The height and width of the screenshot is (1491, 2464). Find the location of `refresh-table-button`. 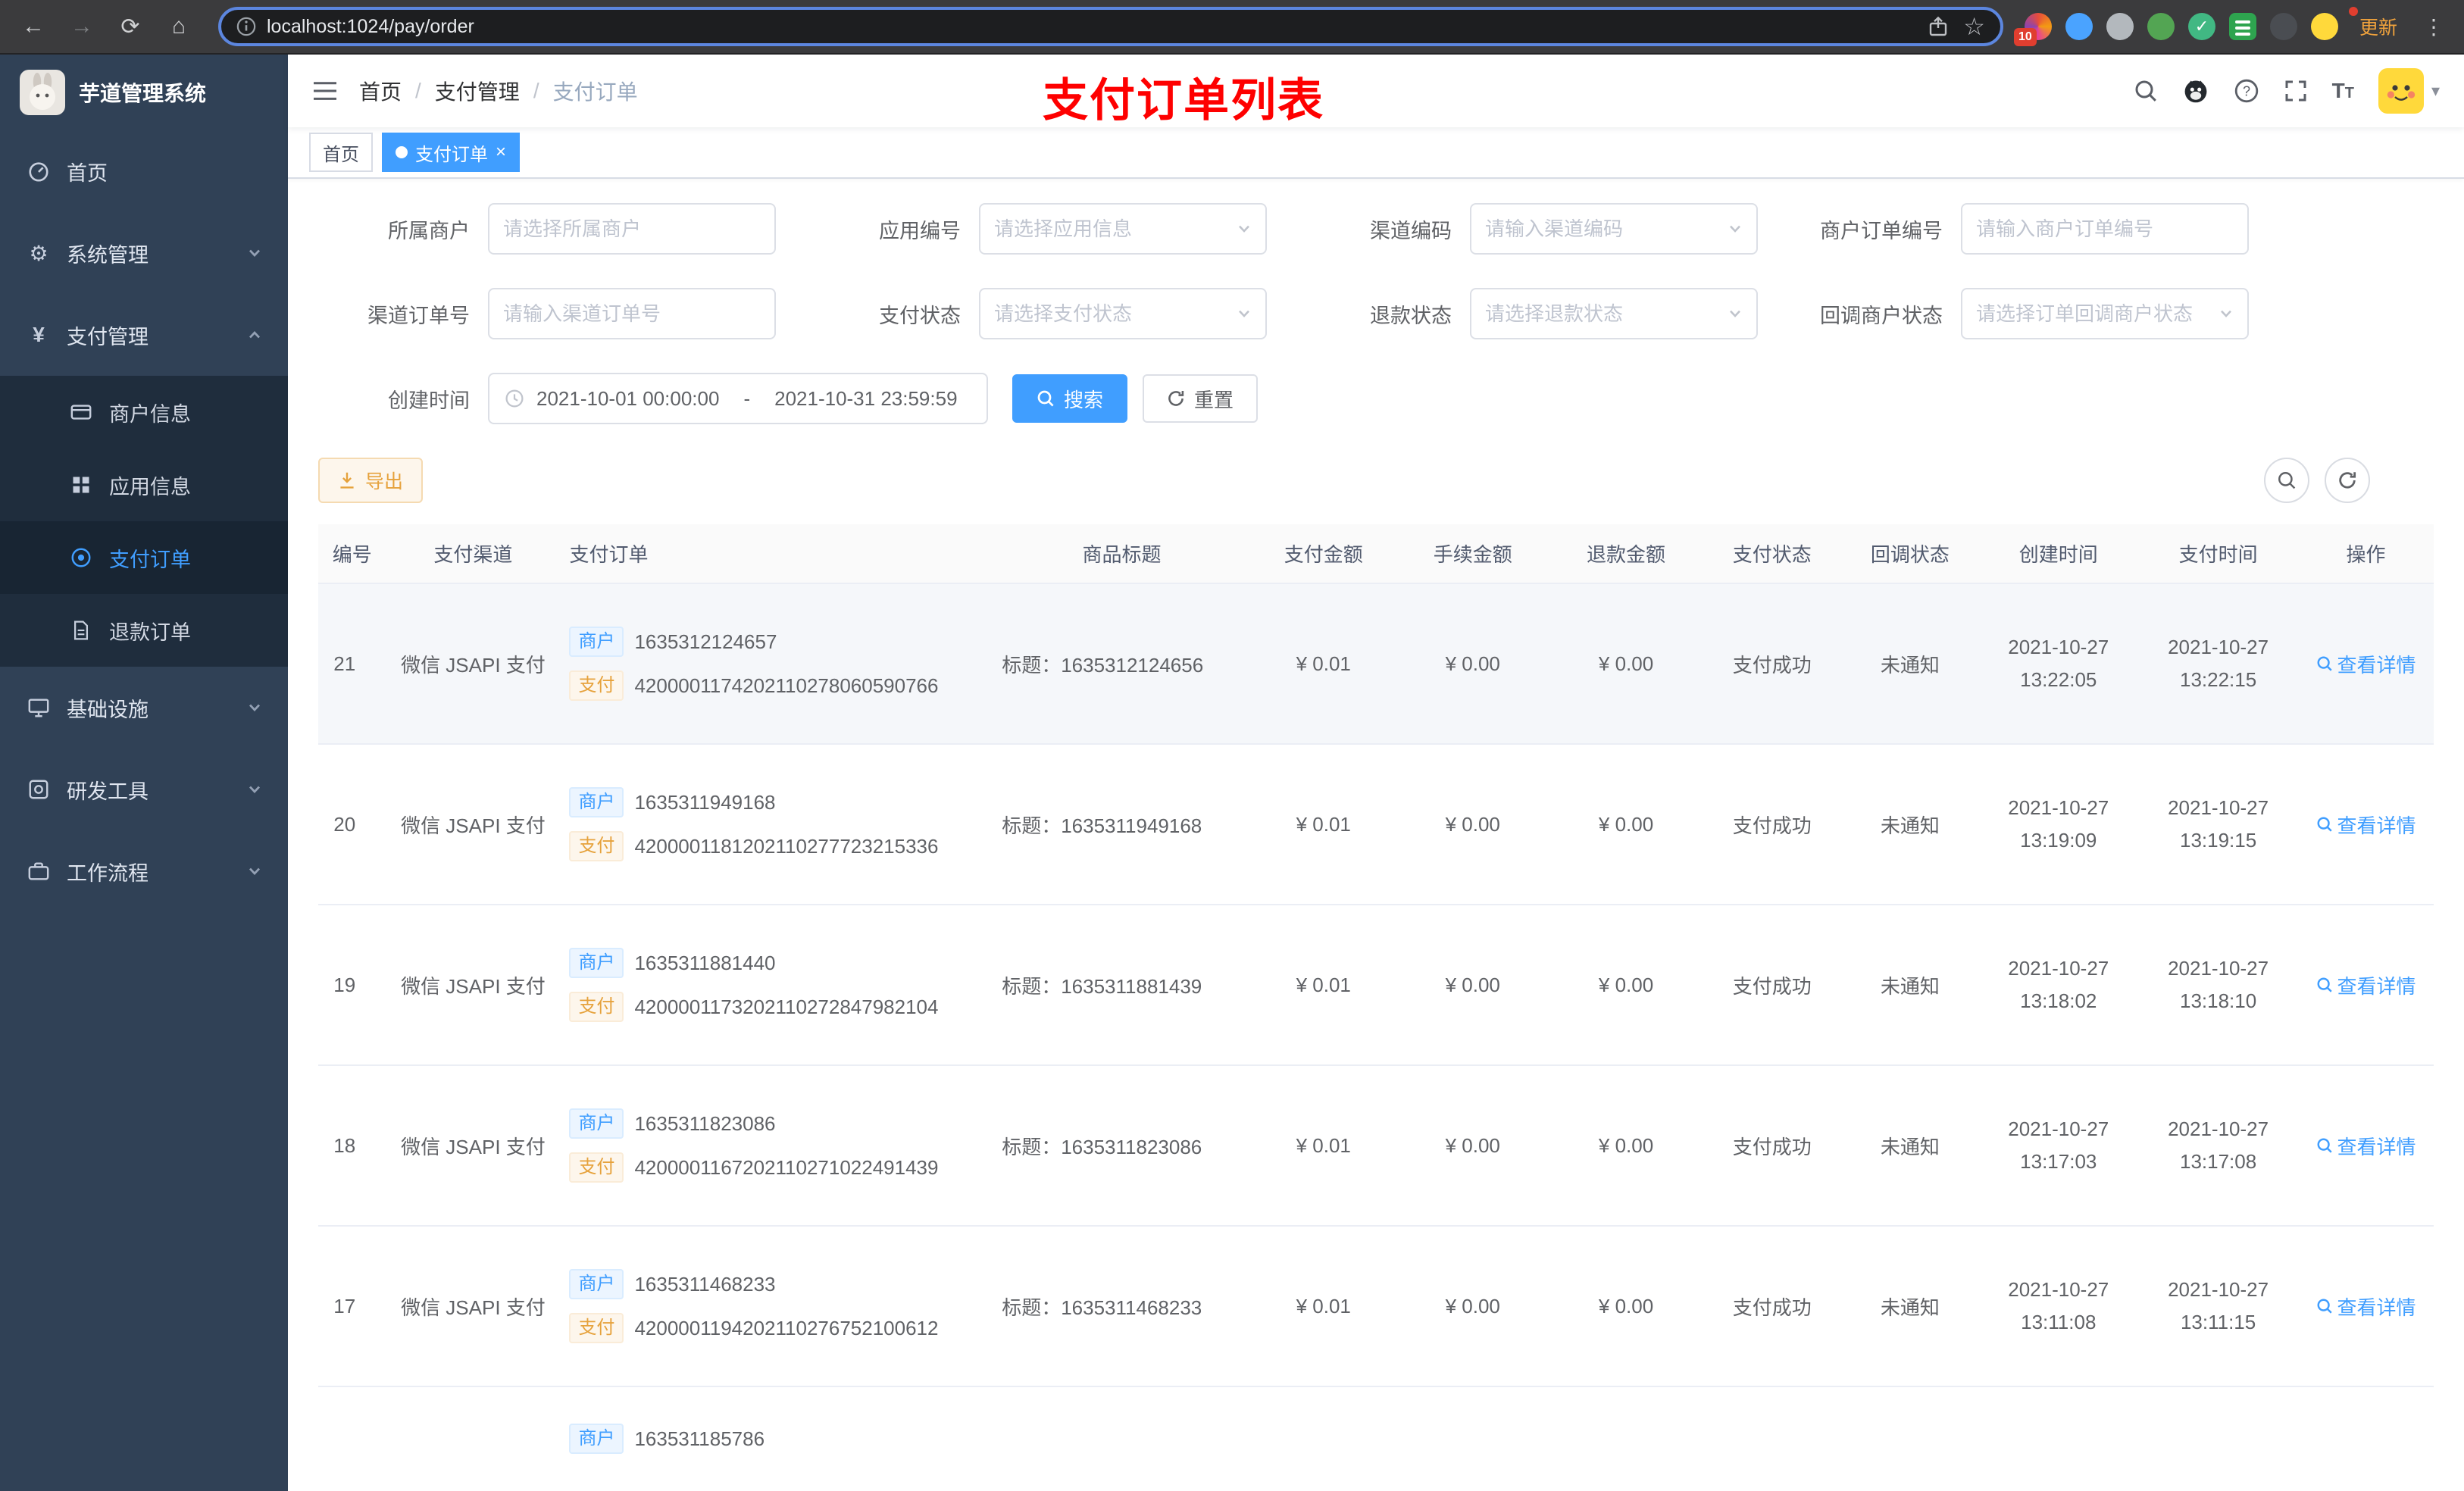

refresh-table-button is located at coordinates (2347, 480).